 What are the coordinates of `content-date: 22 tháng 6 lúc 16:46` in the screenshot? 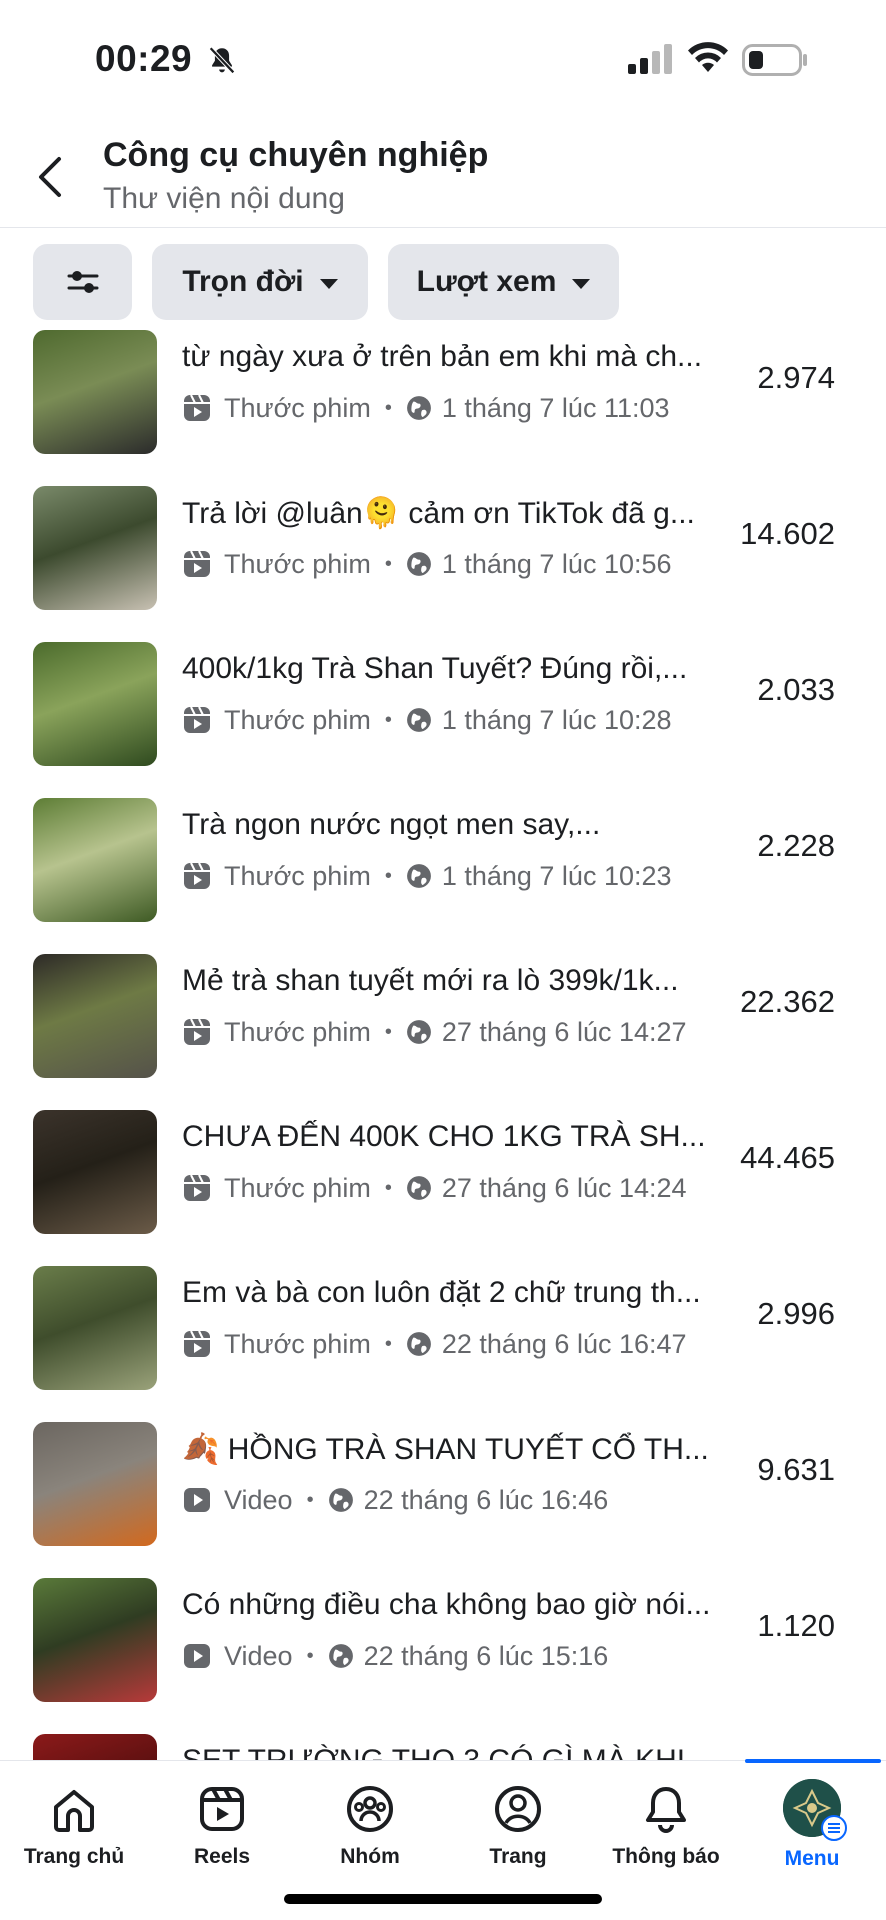 It's located at (486, 1499).